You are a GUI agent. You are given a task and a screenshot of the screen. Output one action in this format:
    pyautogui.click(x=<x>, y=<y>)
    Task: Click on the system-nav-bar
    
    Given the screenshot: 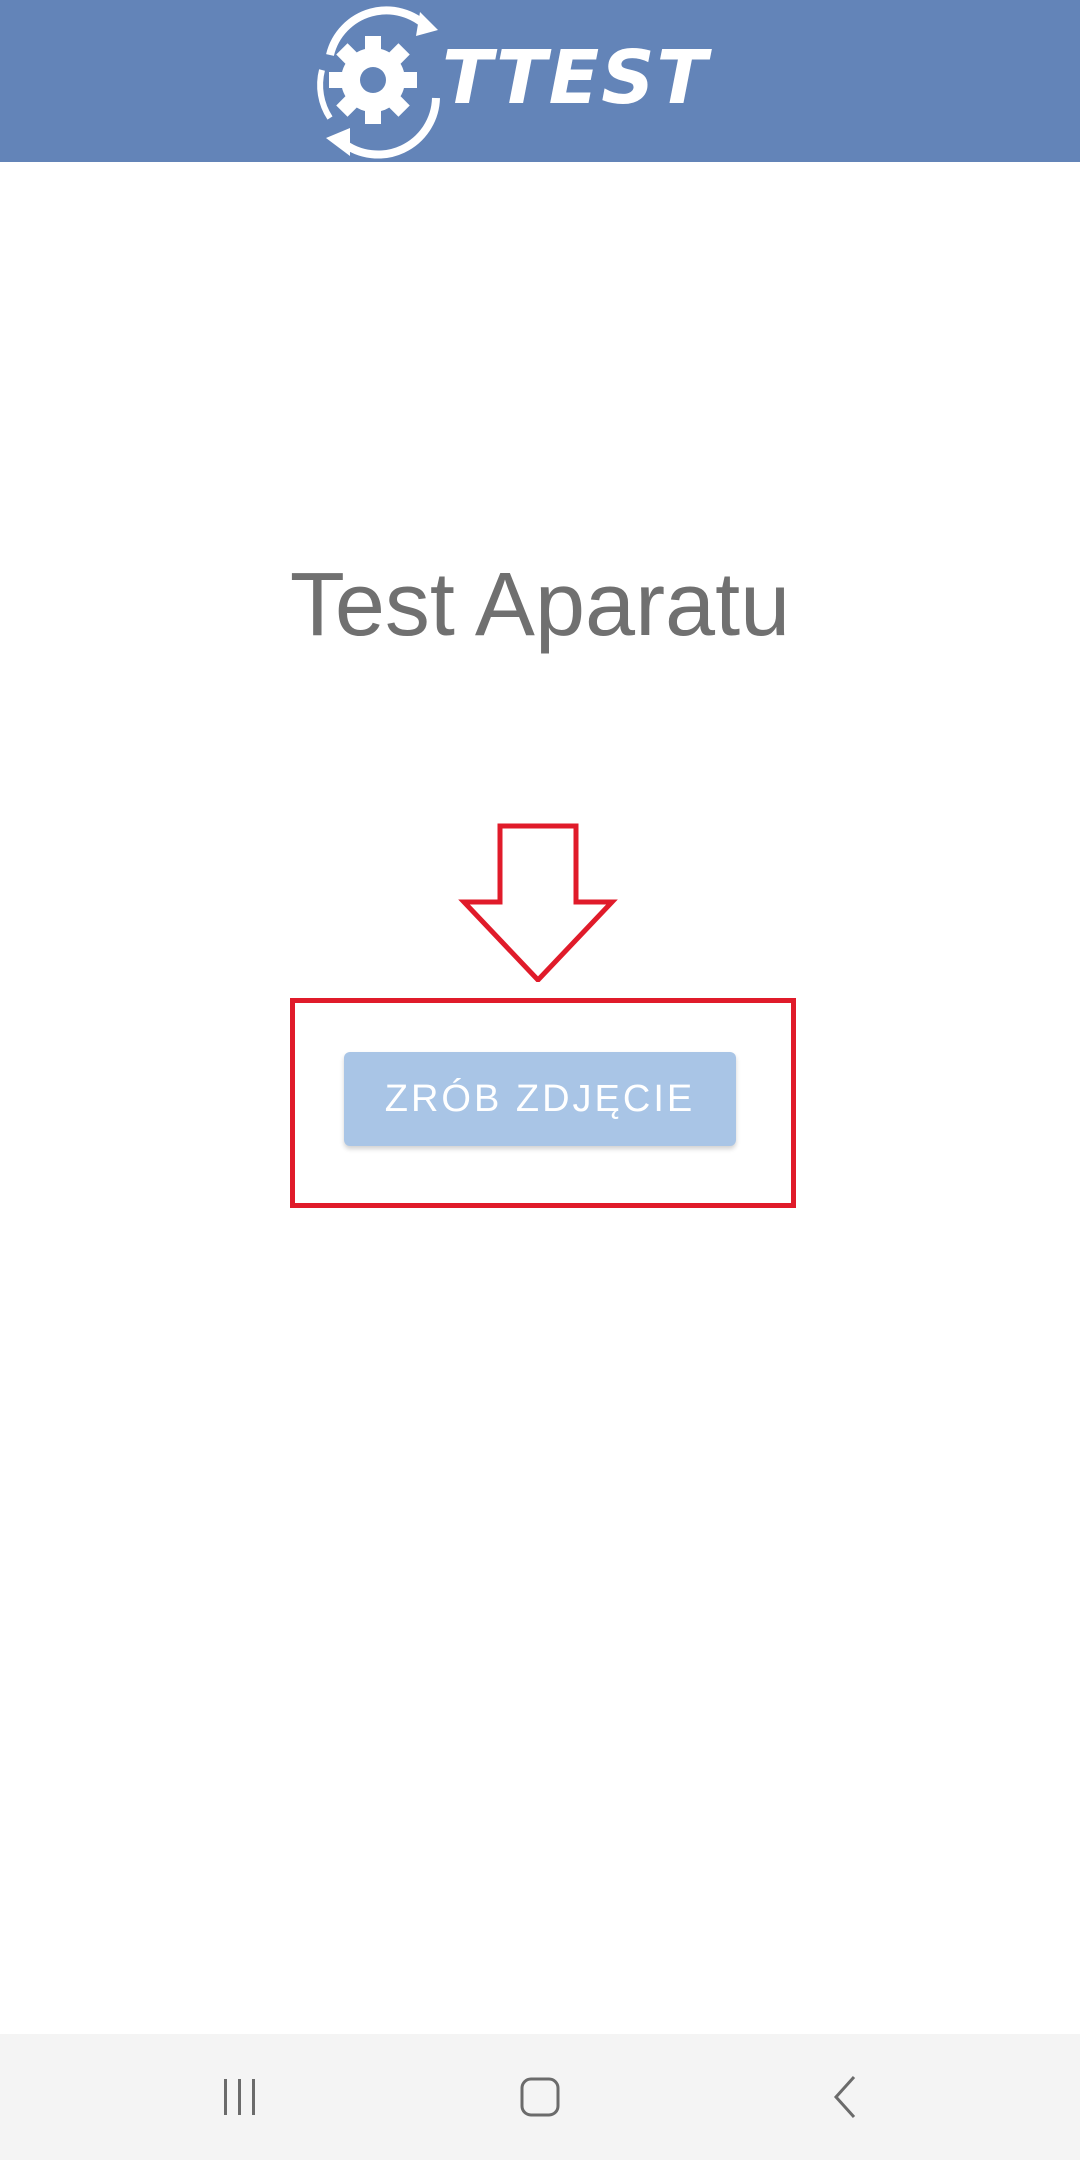 What is the action you would take?
    pyautogui.click(x=540, y=2097)
    